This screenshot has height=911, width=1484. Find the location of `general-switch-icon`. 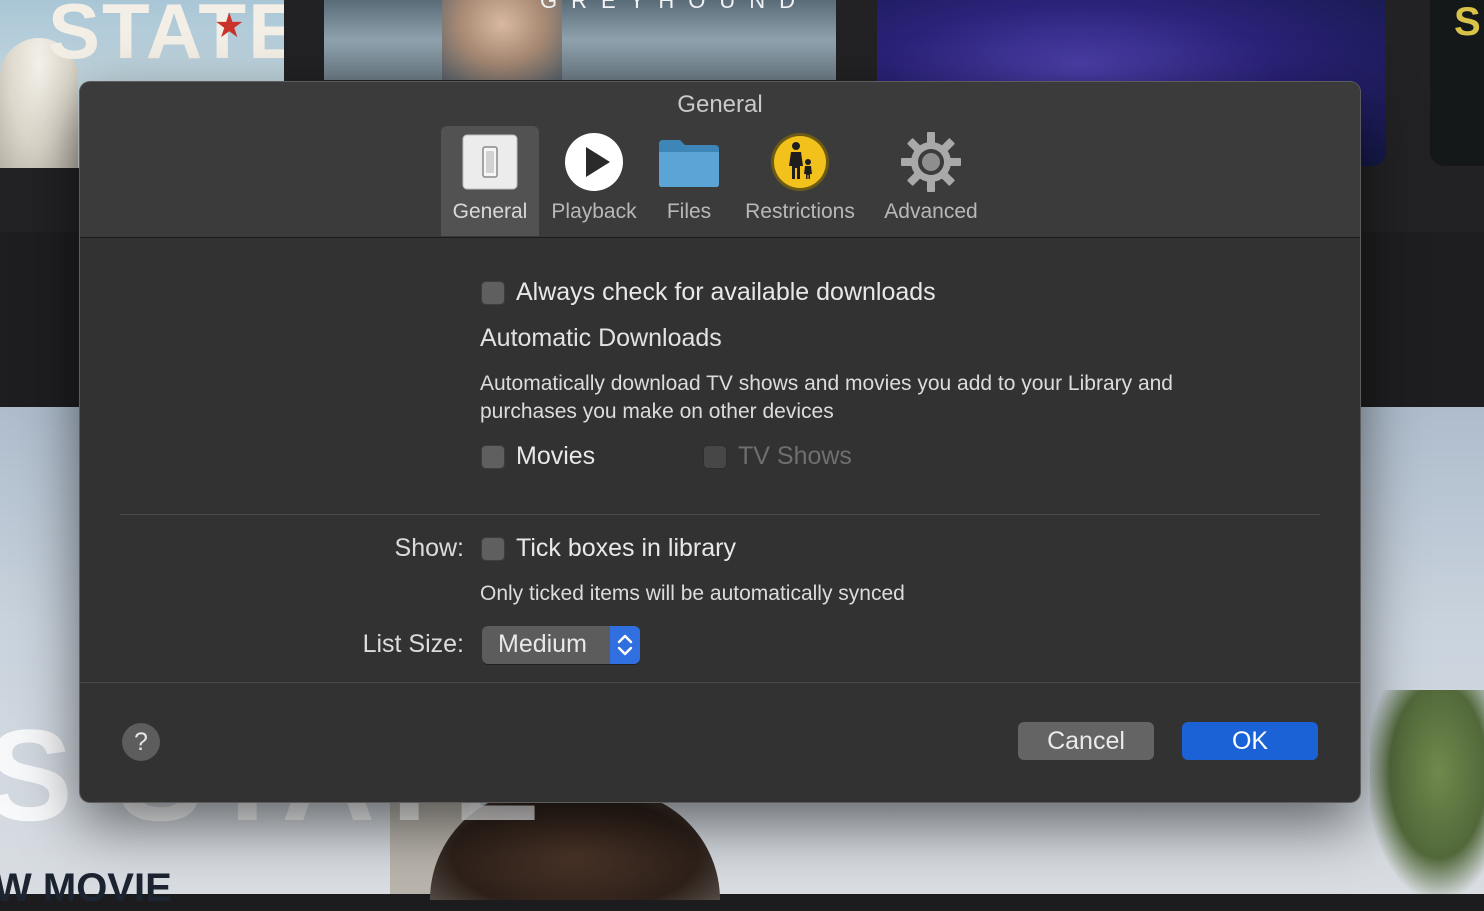

general-switch-icon is located at coordinates (490, 162).